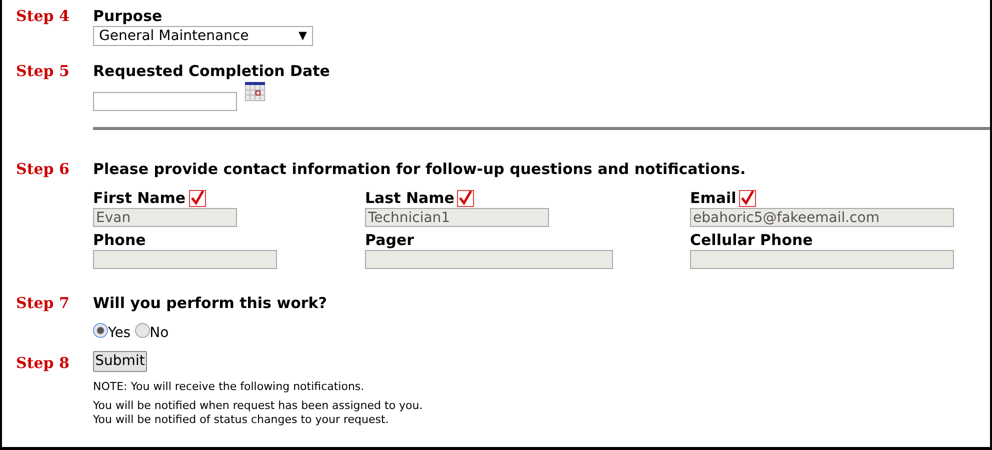 The height and width of the screenshot is (450, 992). Describe the element at coordinates (120, 361) in the screenshot. I see `submit-button: Submit` at that location.